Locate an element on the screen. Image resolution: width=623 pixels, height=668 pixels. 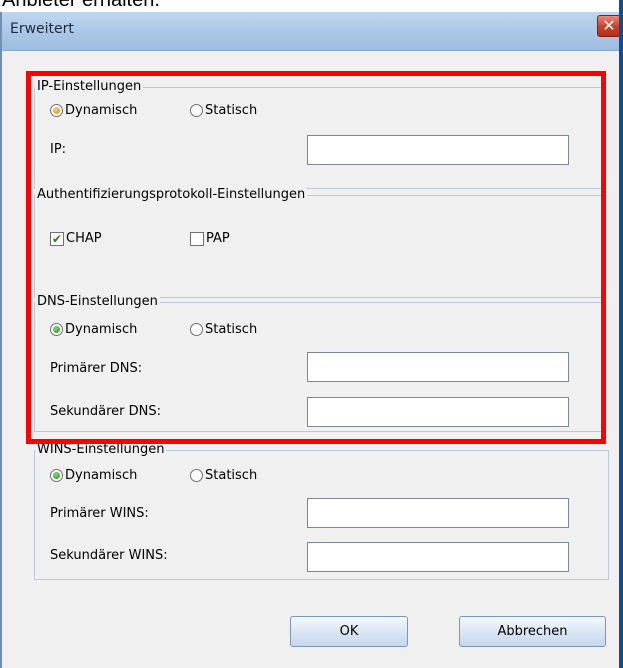
chap-checkbox: ✔ CHAP is located at coordinates (76, 238).